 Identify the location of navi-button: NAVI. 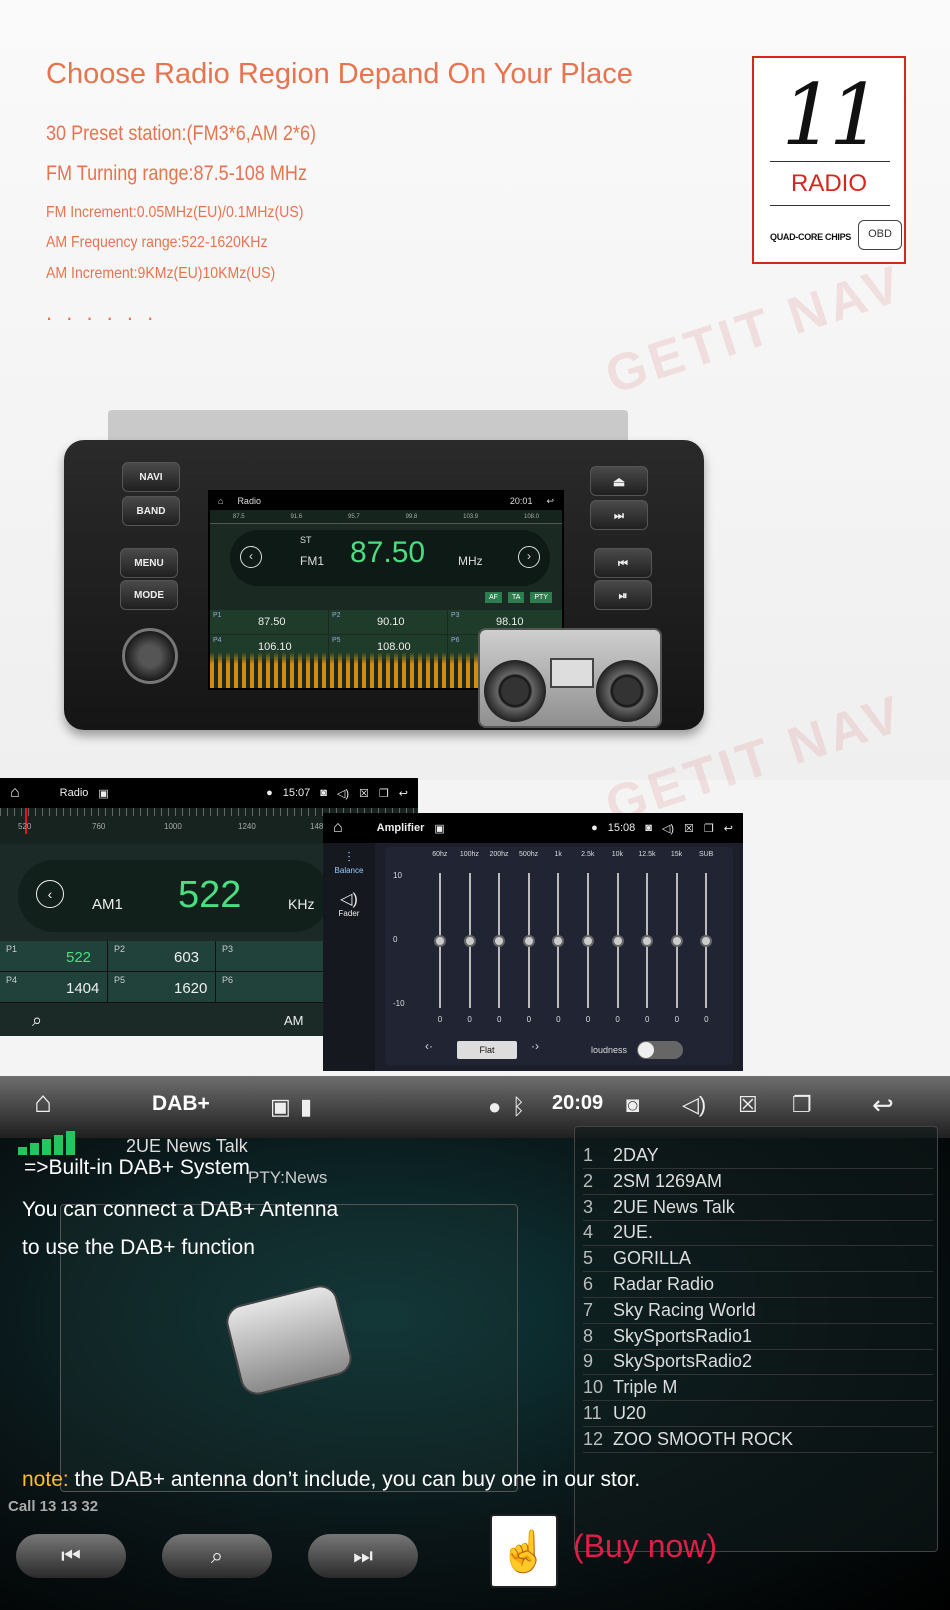
(151, 477).